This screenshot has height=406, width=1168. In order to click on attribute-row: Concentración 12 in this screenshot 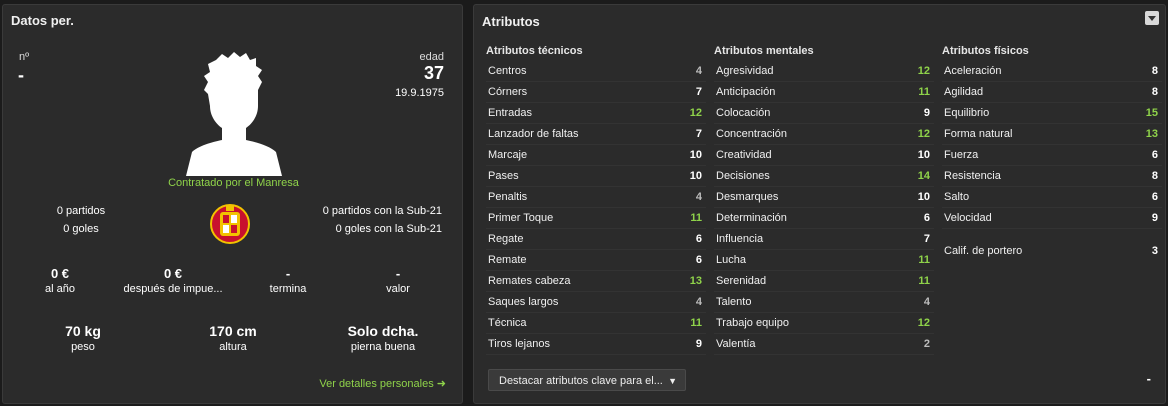, I will do `click(824, 134)`.